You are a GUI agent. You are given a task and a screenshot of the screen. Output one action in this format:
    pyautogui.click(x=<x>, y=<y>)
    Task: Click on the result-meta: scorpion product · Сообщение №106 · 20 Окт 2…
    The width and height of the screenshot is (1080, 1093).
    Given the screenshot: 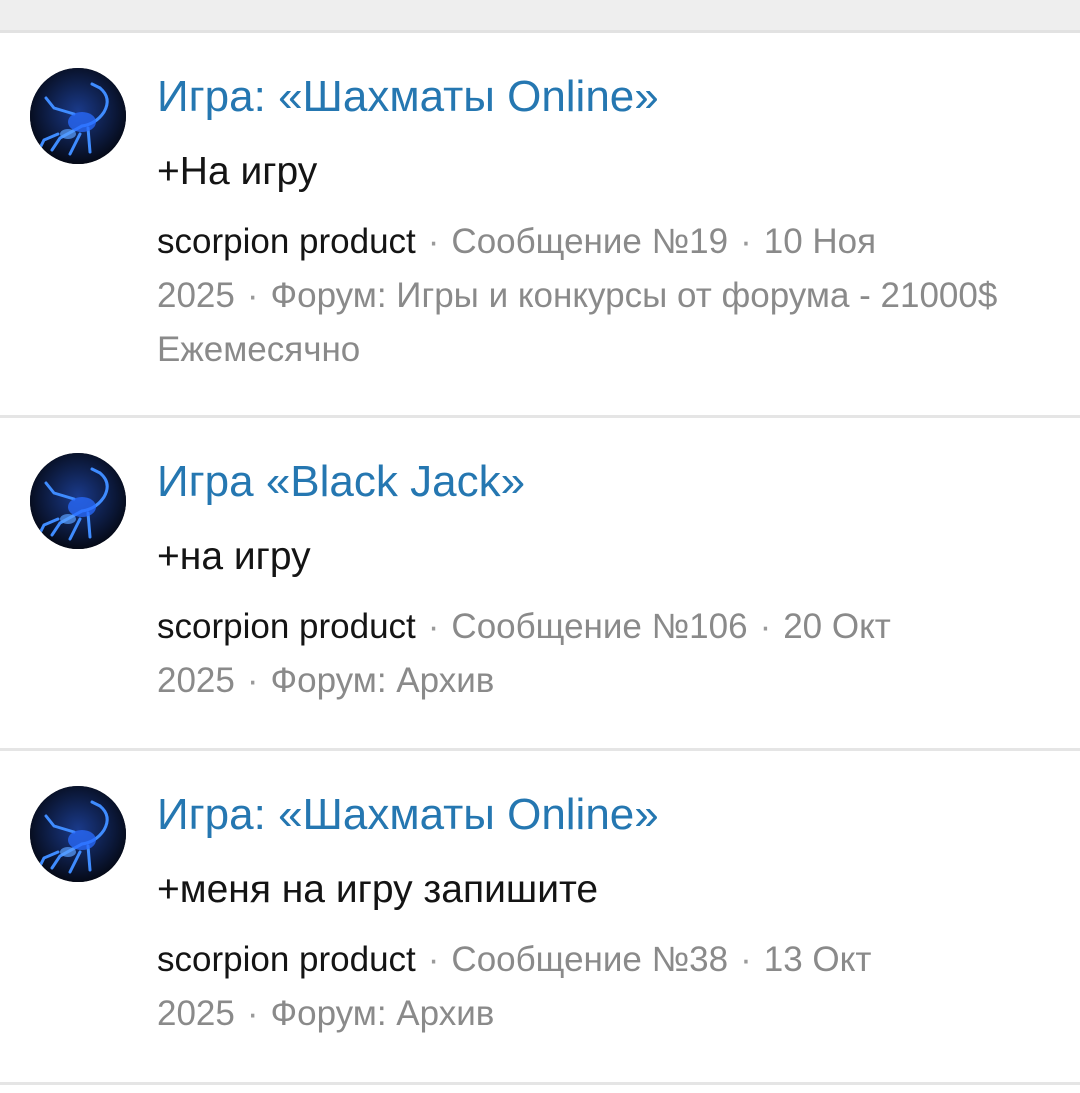 What is the action you would take?
    pyautogui.click(x=582, y=654)
    